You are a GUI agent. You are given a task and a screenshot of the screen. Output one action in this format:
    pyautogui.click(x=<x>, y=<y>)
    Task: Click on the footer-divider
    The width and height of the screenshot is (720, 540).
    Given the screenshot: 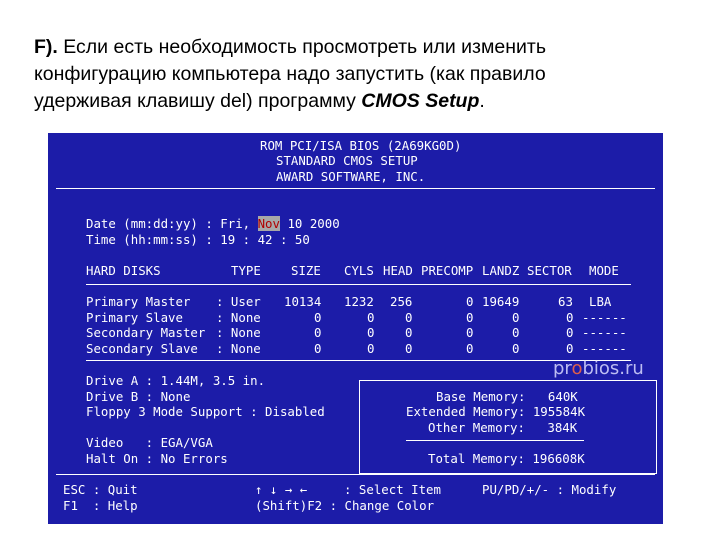 What is the action you would take?
    pyautogui.click(x=355, y=474)
    